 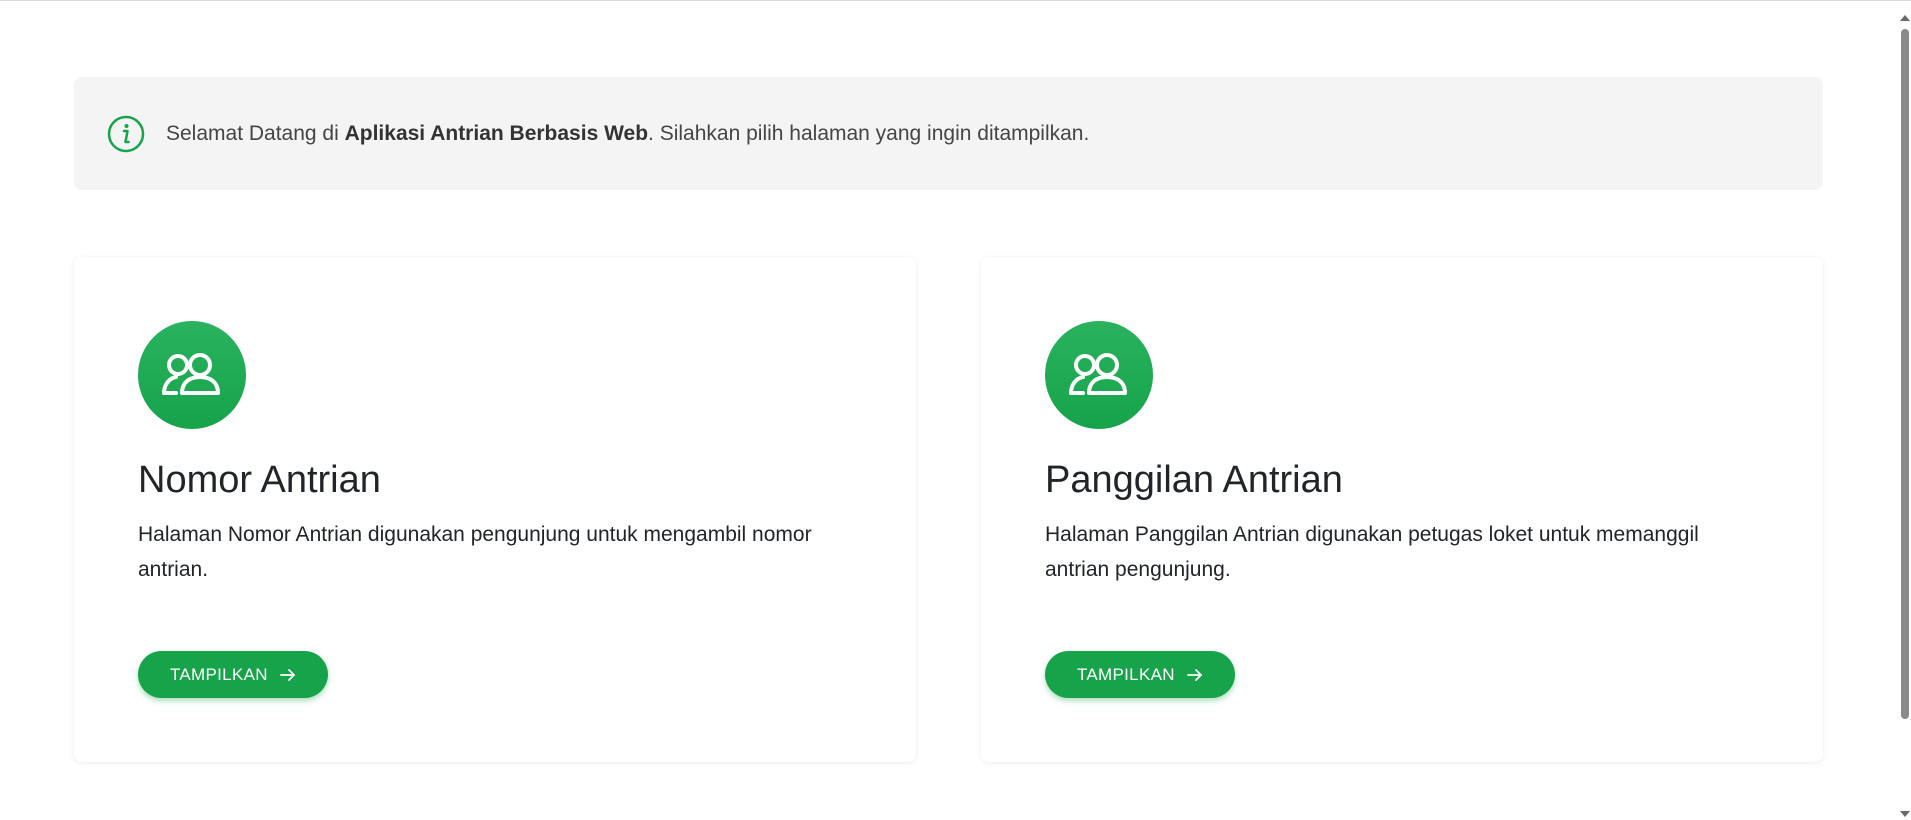 I want to click on welcome-text-prefix: Selamat Datang di, so click(x=255, y=133).